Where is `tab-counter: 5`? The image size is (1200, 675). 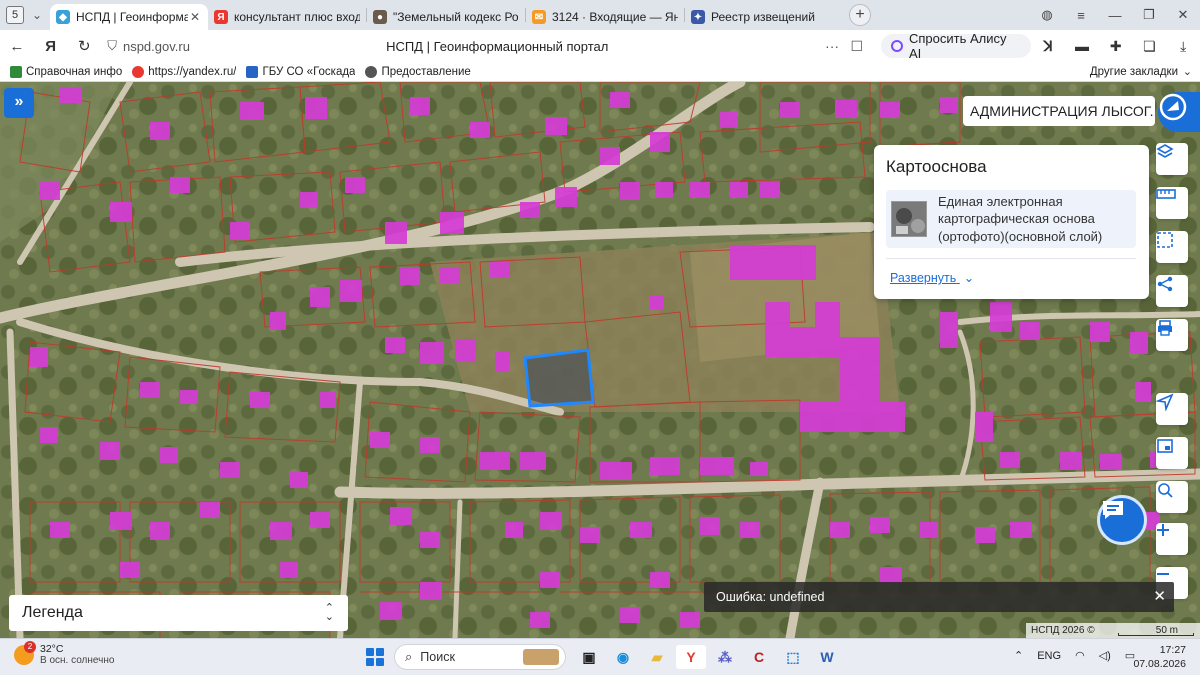 tab-counter: 5 is located at coordinates (15, 15).